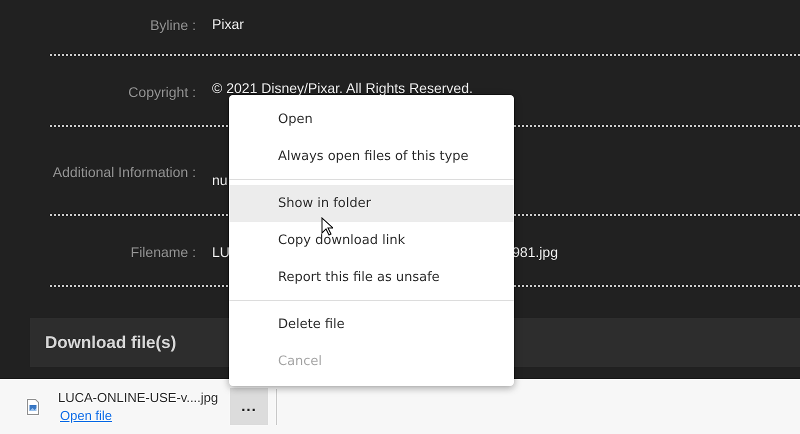 The image size is (800, 434). I want to click on mouse-cursor-icon, so click(327, 226).